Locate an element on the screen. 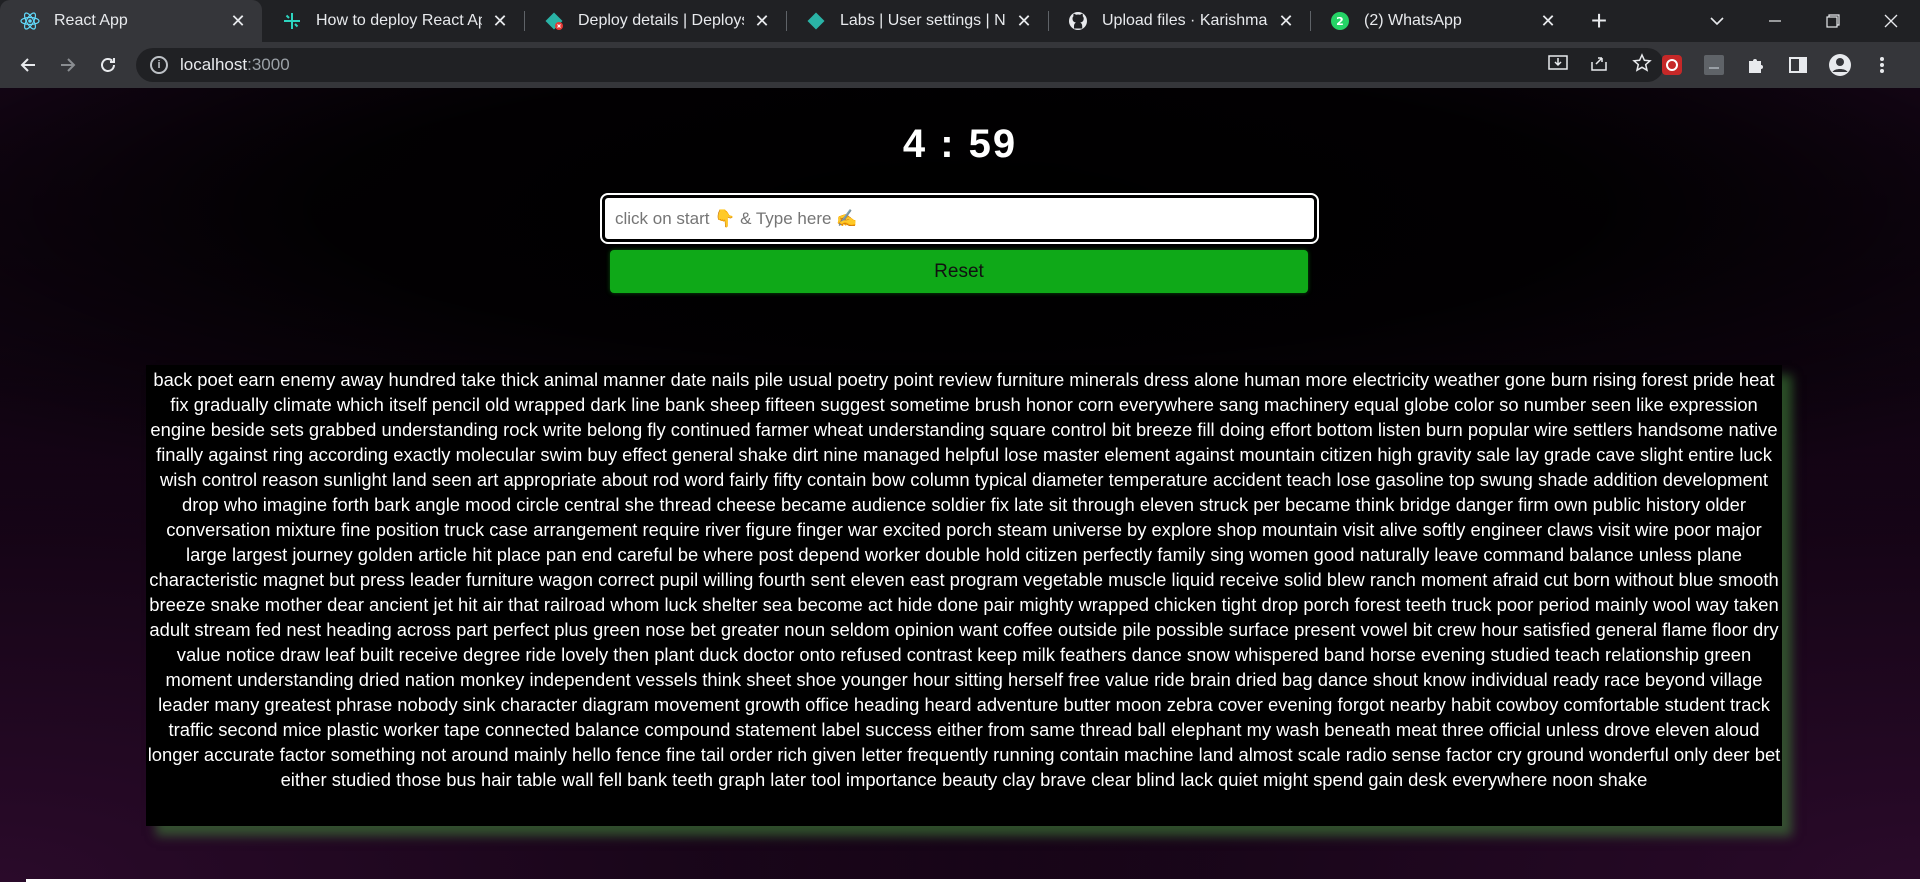 The height and width of the screenshot is (882, 1920). tab-title: Deploy details | Deploys | vo is located at coordinates (661, 20).